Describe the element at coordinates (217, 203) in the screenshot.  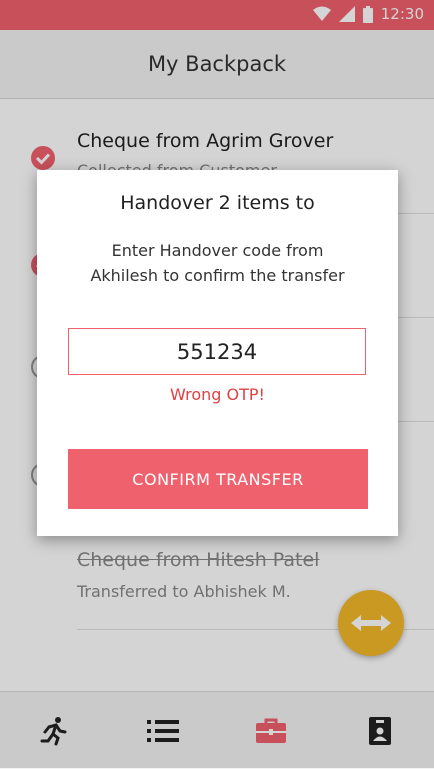
I see `dialog-title: Handover 2 items to` at that location.